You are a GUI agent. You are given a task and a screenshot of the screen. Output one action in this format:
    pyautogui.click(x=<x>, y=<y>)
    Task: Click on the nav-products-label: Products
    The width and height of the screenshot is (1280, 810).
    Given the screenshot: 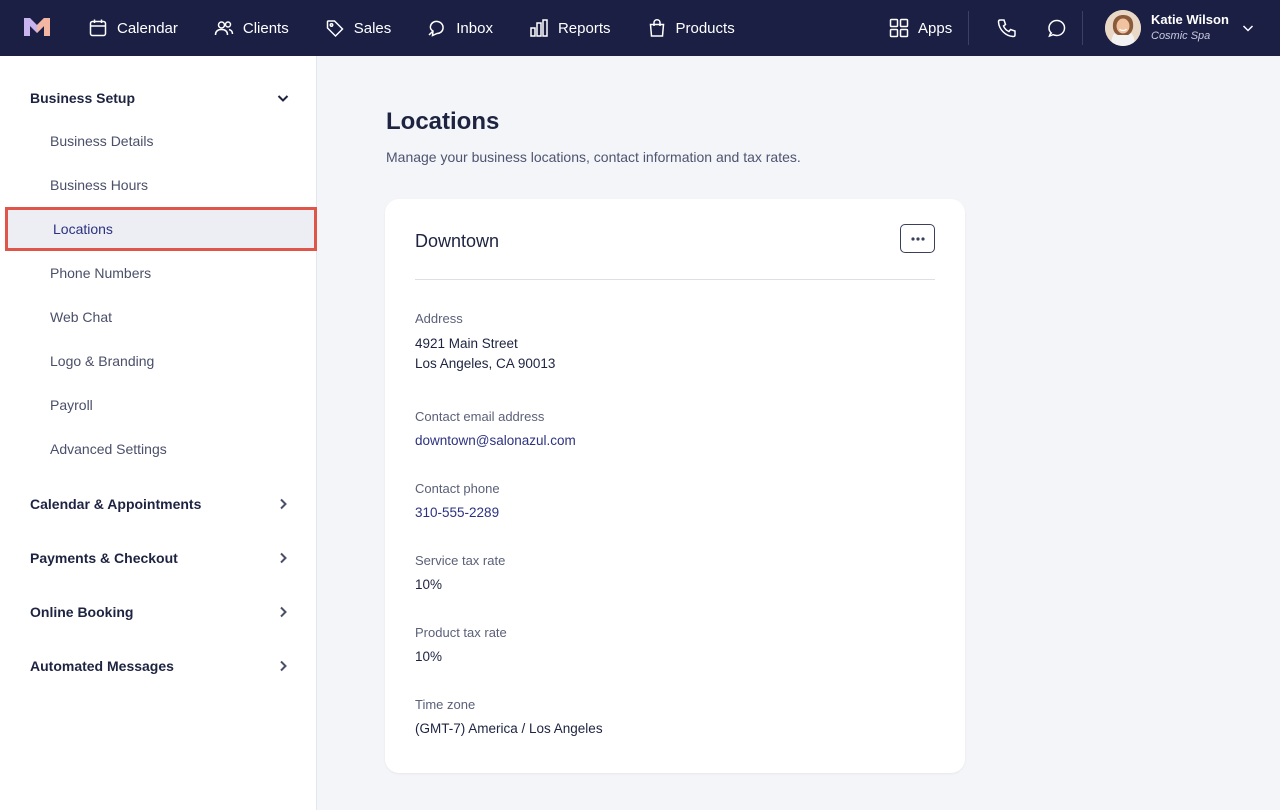 What is the action you would take?
    pyautogui.click(x=705, y=28)
    